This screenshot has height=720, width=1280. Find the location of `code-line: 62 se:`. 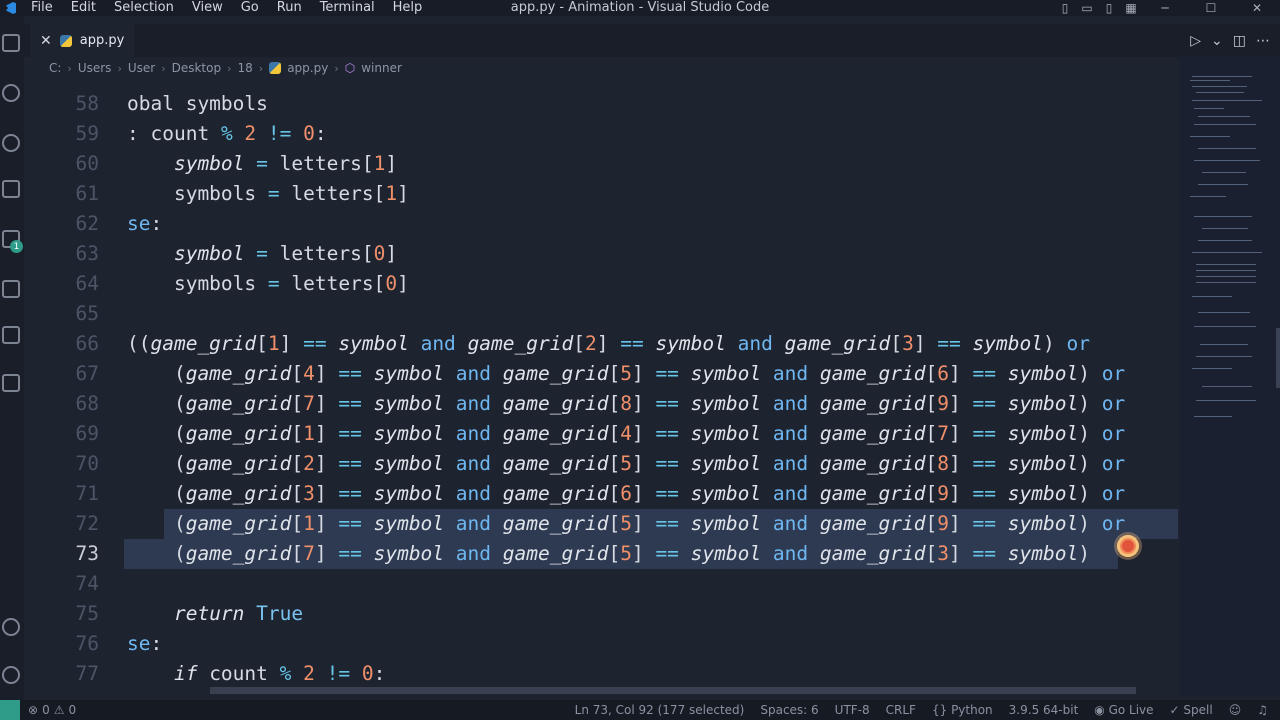

code-line: 62 se: is located at coordinates (602, 224).